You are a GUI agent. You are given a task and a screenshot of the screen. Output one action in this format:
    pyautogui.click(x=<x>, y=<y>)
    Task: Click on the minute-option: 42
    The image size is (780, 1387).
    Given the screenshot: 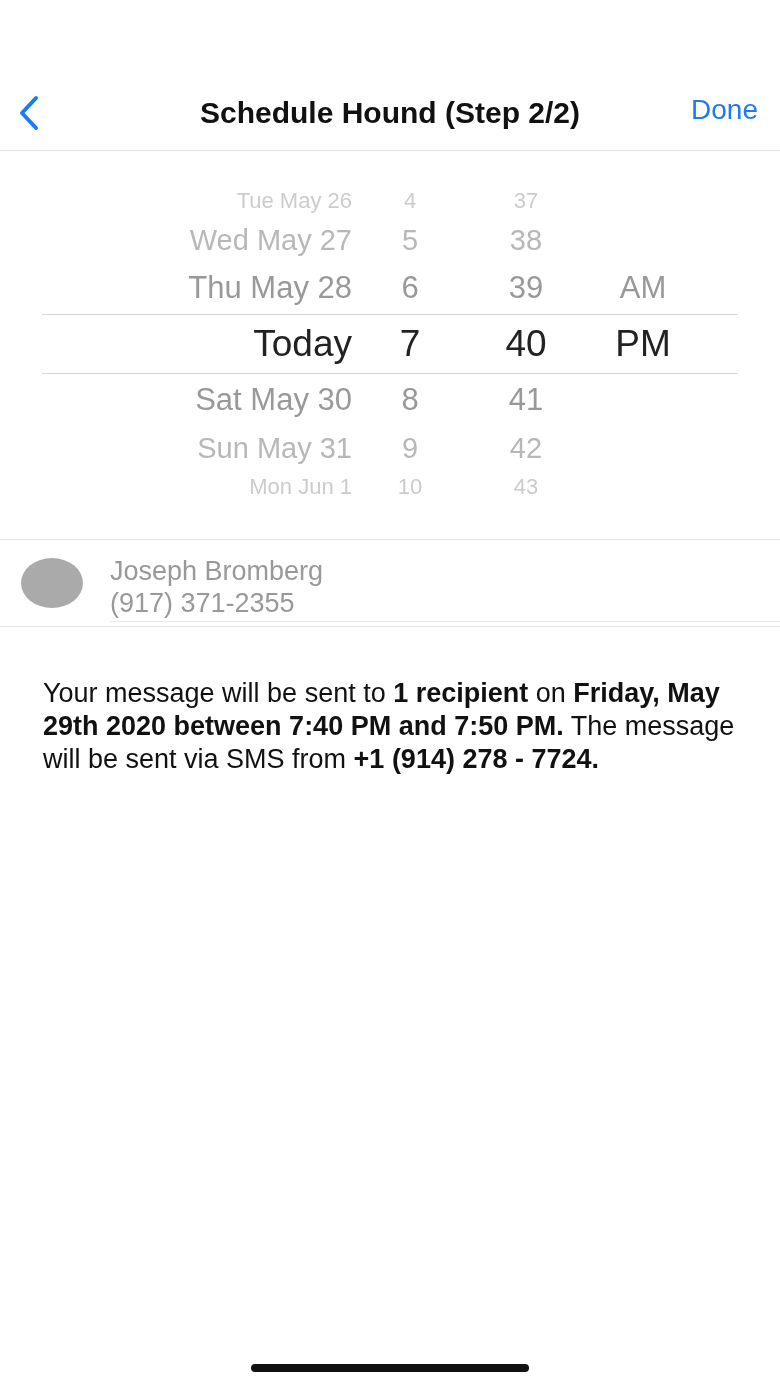 What is the action you would take?
    pyautogui.click(x=526, y=448)
    